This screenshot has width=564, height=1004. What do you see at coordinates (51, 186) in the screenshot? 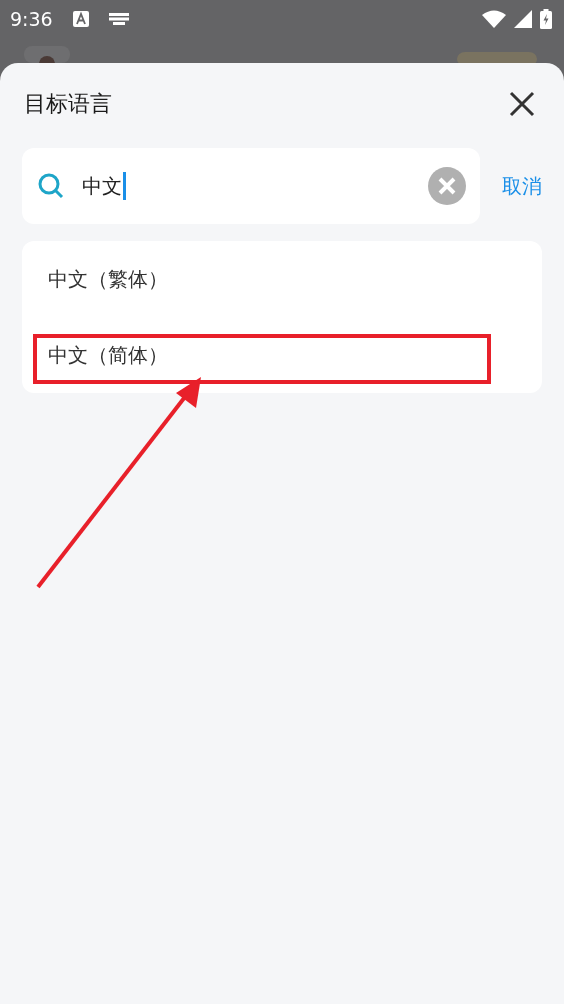
I see `search-icon` at bounding box center [51, 186].